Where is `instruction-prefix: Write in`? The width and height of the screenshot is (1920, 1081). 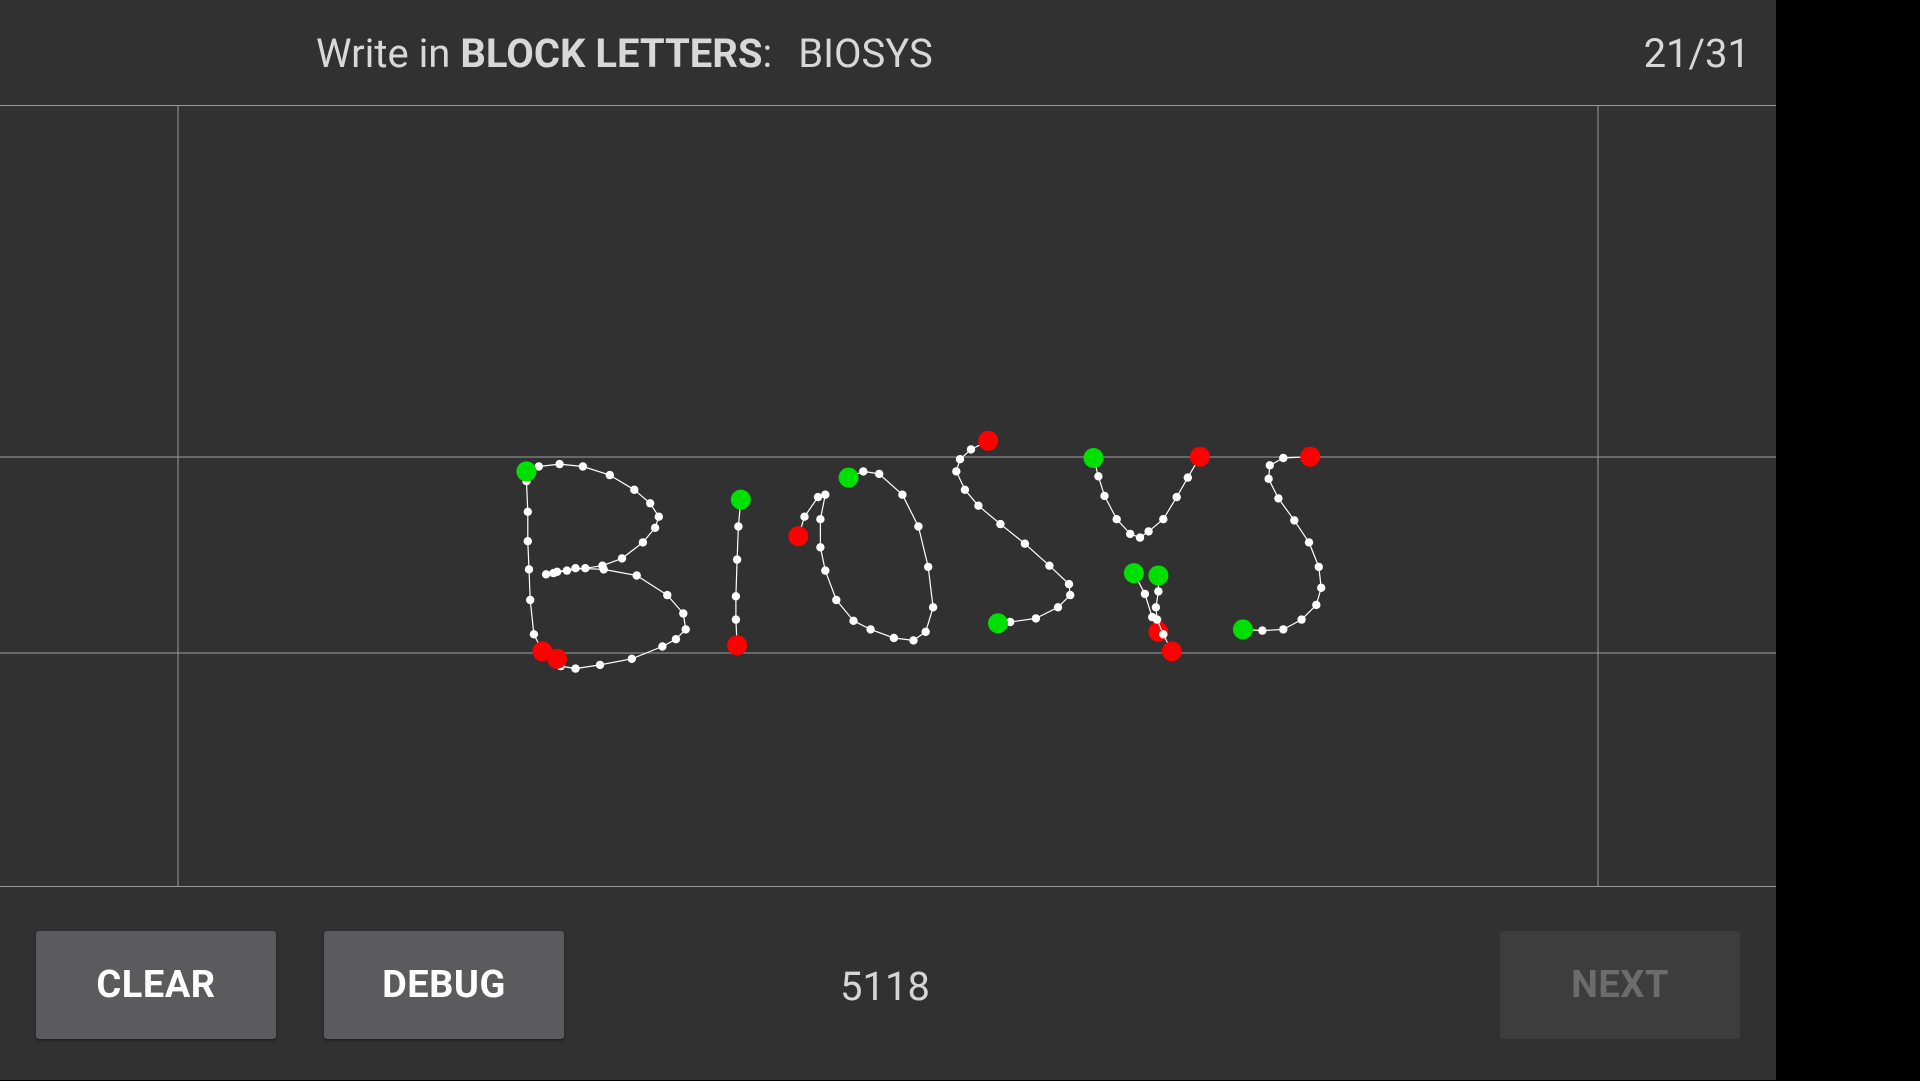 instruction-prefix: Write in is located at coordinates (383, 53).